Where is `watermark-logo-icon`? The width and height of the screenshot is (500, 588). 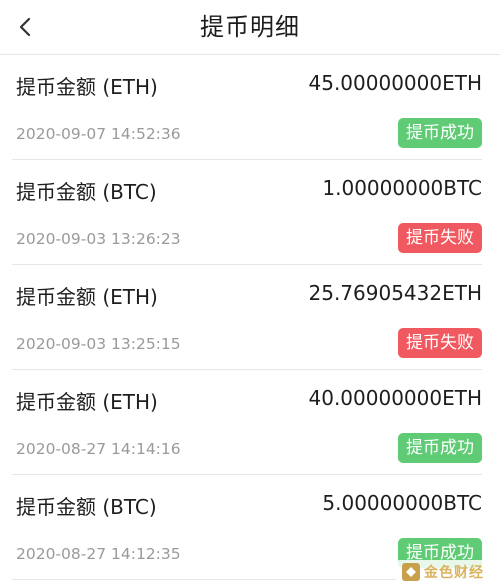 watermark-logo-icon is located at coordinates (411, 572).